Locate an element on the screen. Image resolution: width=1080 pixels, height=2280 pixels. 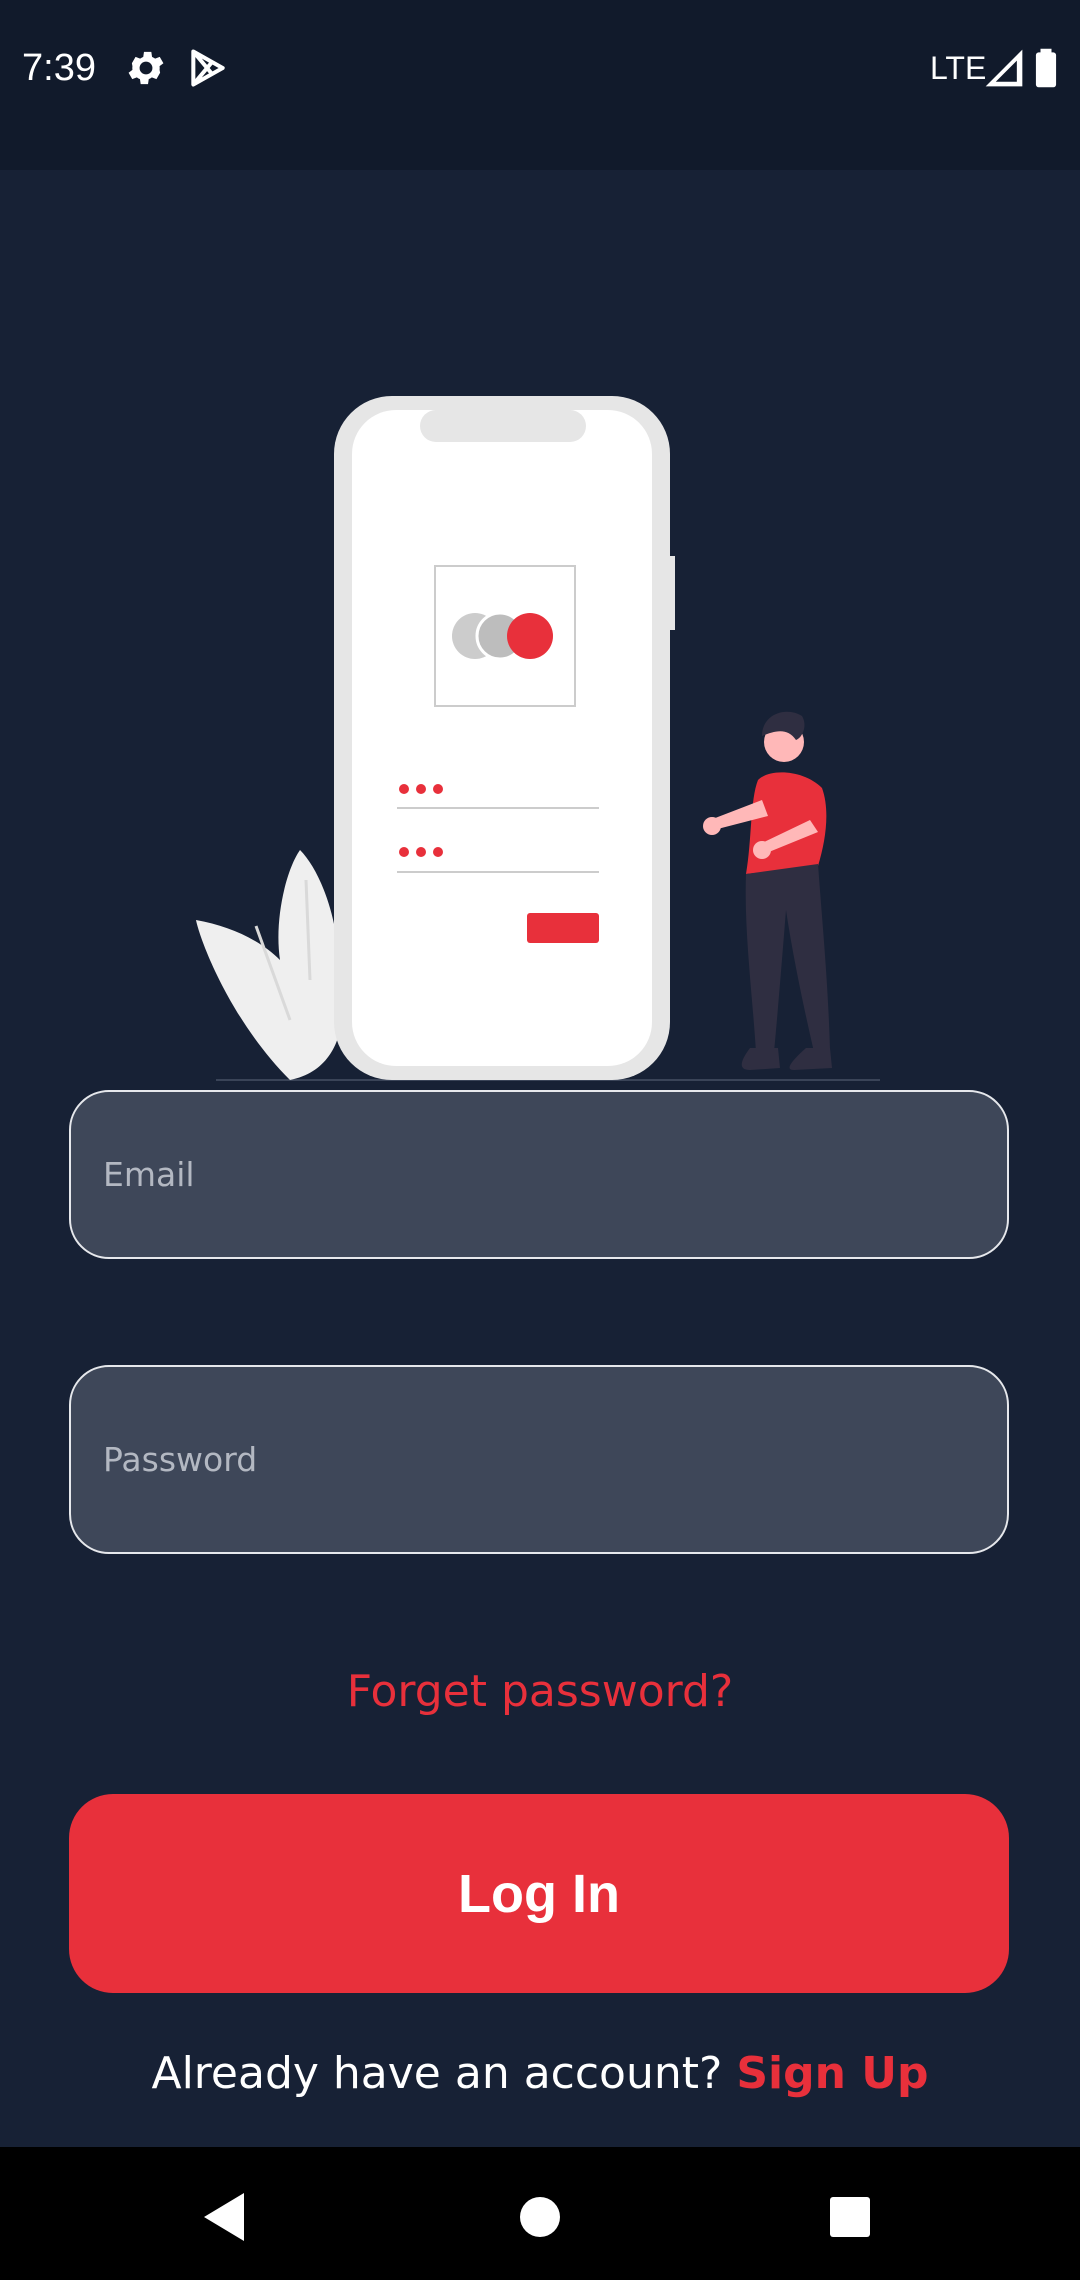
password-placeholder: Password is located at coordinates (180, 1459).